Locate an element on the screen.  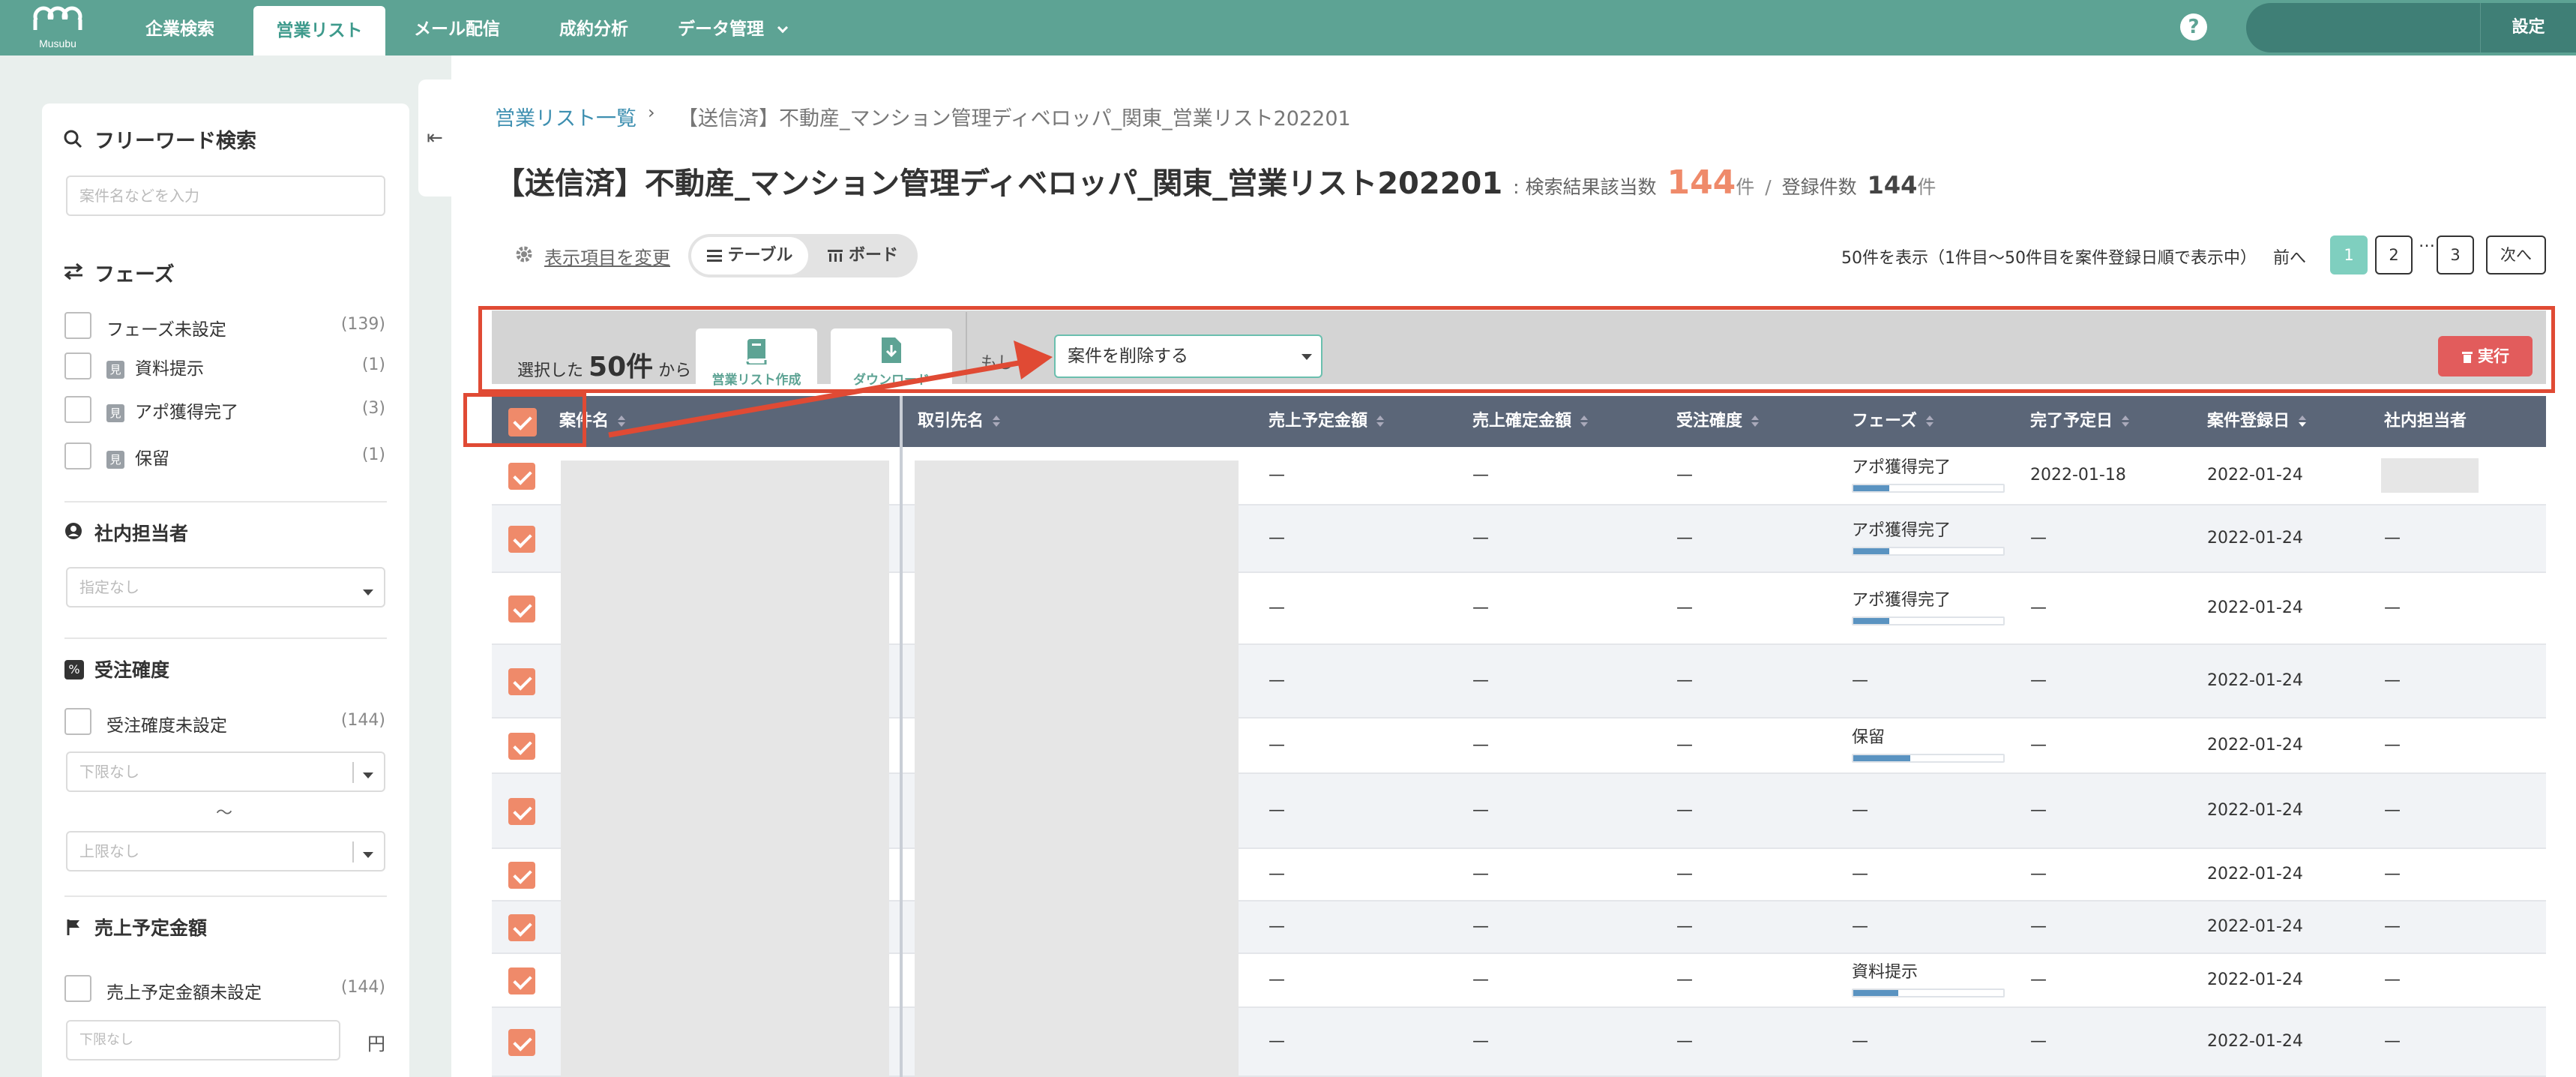
pagination-page-3: 3 is located at coordinates (2455, 255).